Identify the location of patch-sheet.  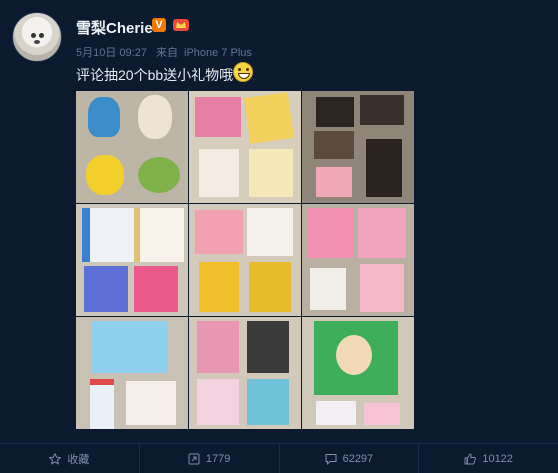
(271, 173).